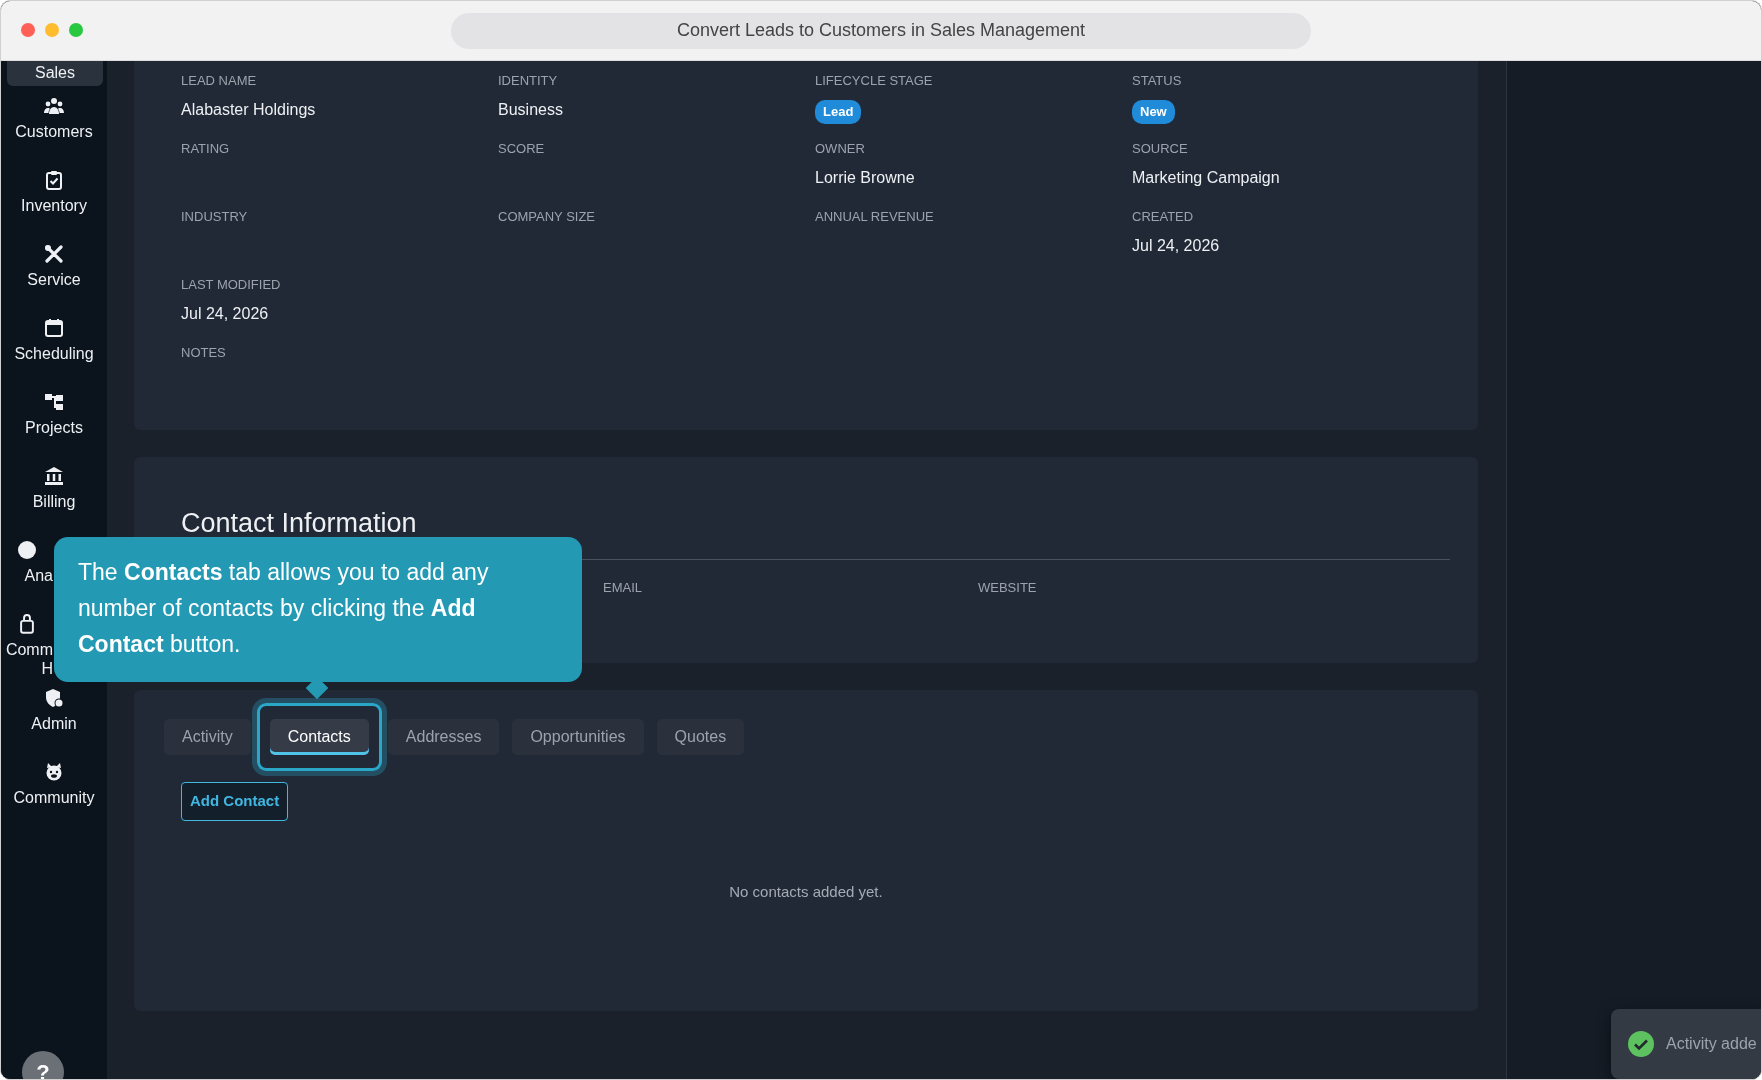 This screenshot has height=1080, width=1762. Describe the element at coordinates (874, 81) in the screenshot. I see `field-label: LIFECYCLE STAGE` at that location.